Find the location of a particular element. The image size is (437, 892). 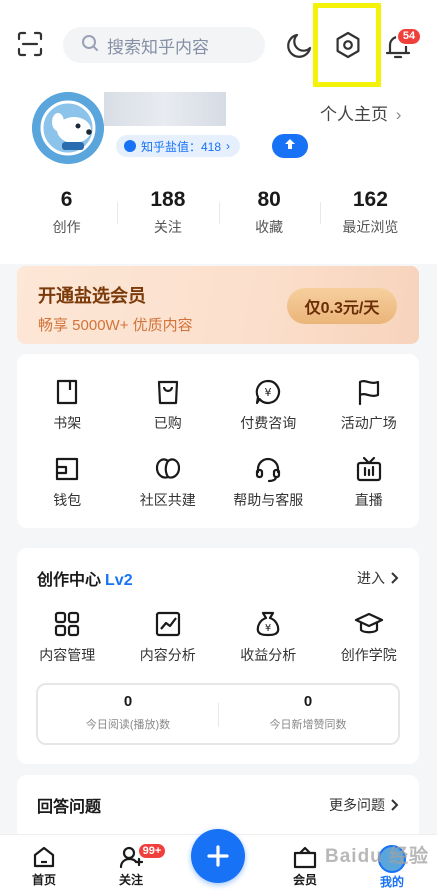

metric-today-reads: 0 今日阅读(播放)数 is located at coordinates (128, 714).